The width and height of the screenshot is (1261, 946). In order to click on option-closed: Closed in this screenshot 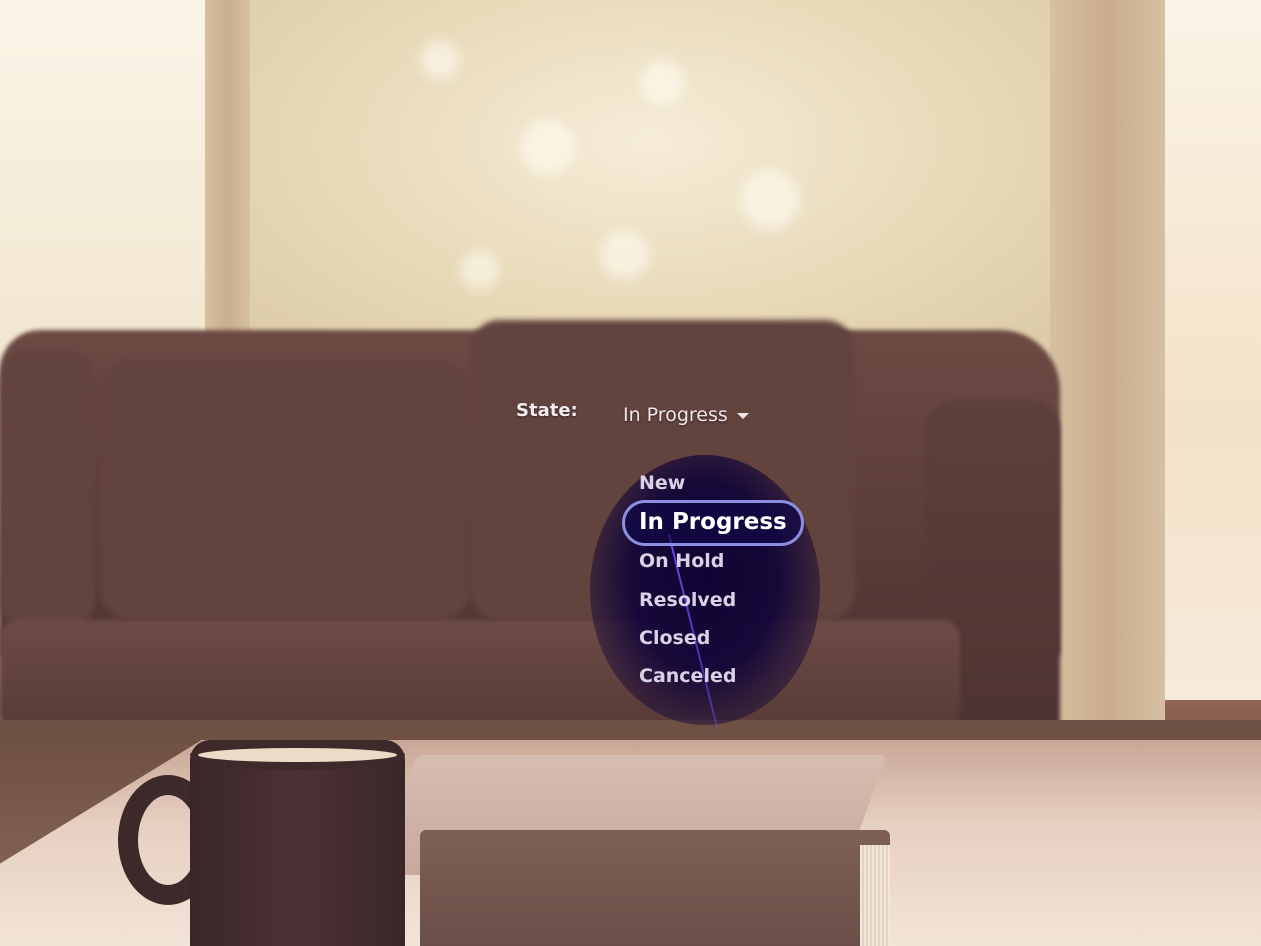, I will do `click(674, 638)`.